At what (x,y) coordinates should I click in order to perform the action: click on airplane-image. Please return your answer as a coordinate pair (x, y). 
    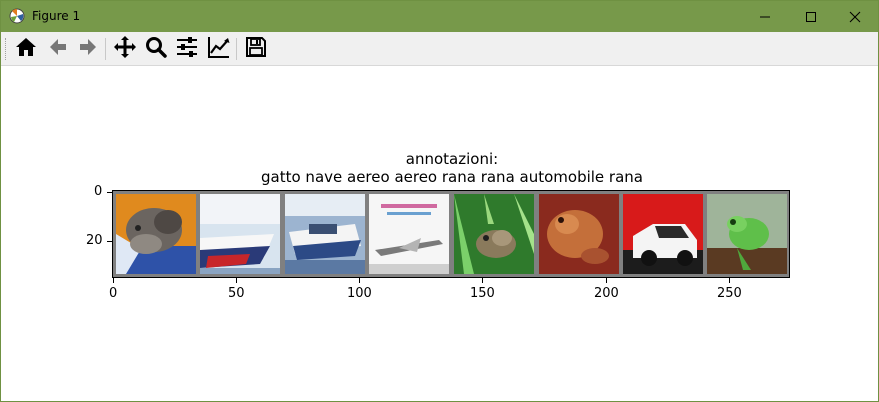
    Looking at the image, I should click on (409, 234).